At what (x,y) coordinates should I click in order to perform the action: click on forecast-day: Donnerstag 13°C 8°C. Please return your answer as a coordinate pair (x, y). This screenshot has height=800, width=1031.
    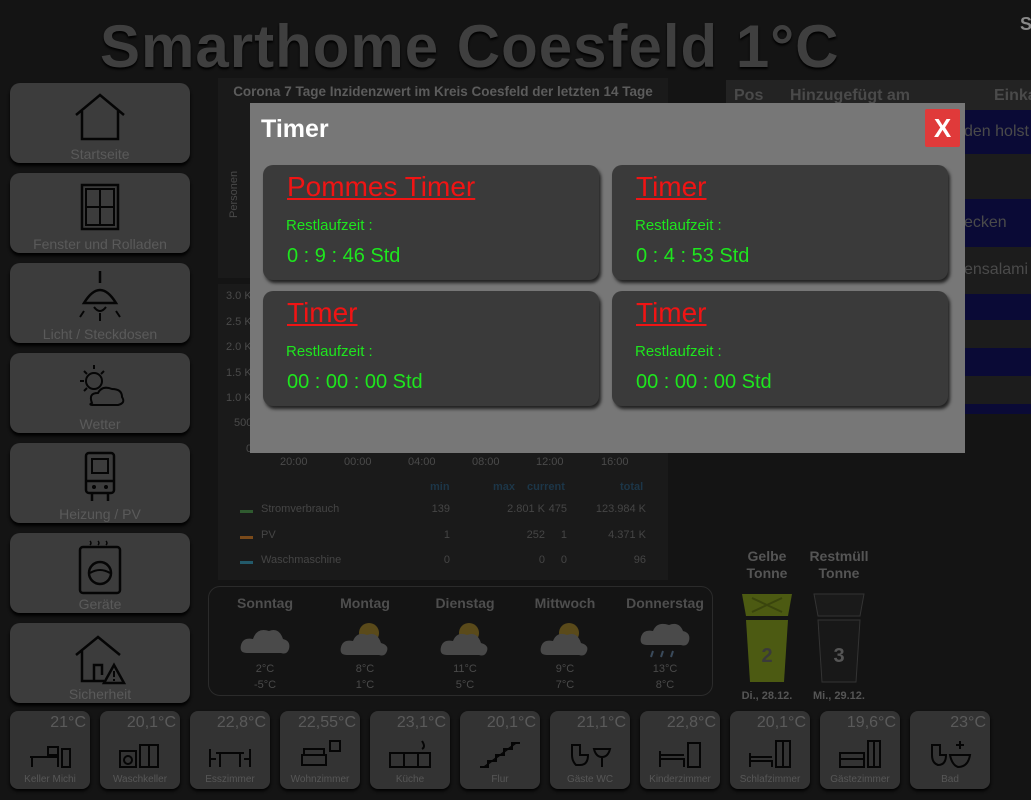
    Looking at the image, I should click on (665, 644).